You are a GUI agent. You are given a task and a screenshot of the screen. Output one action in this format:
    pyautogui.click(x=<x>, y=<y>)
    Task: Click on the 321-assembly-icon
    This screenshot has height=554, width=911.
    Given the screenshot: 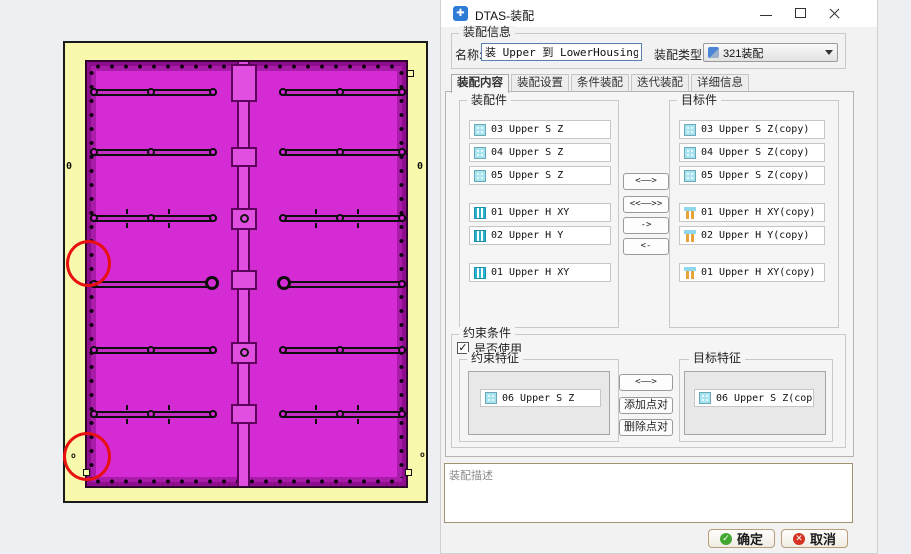 What is the action you would take?
    pyautogui.click(x=713, y=52)
    